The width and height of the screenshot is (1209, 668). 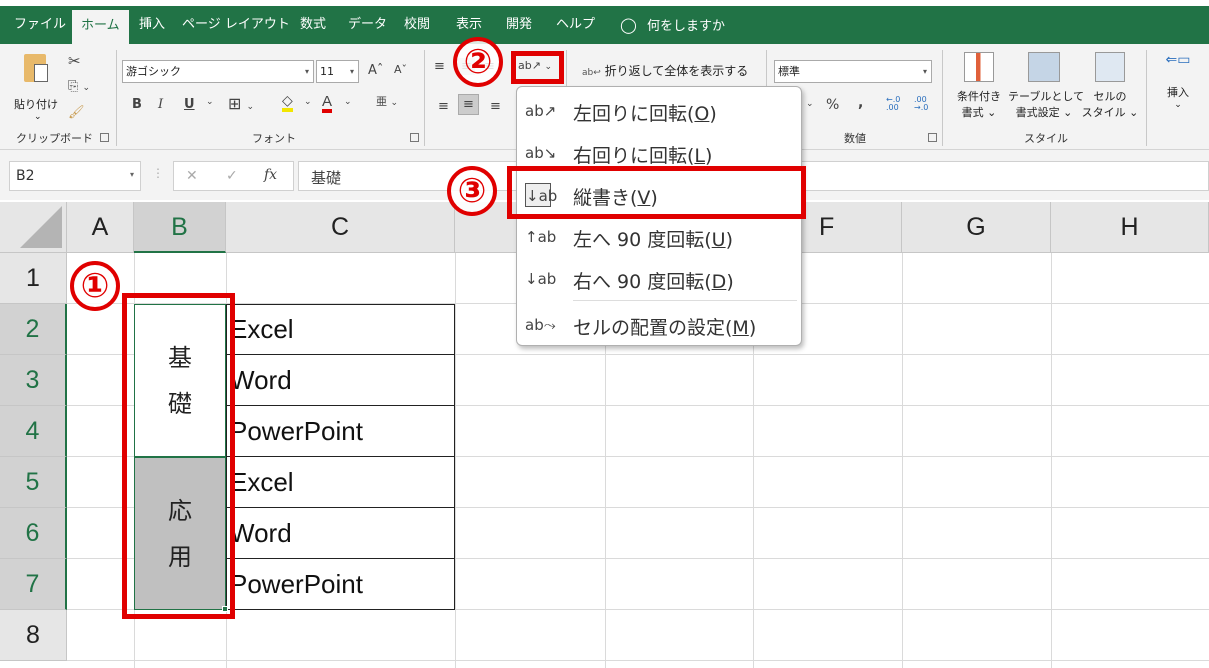 I want to click on number-launcher-icon, so click(x=932, y=137).